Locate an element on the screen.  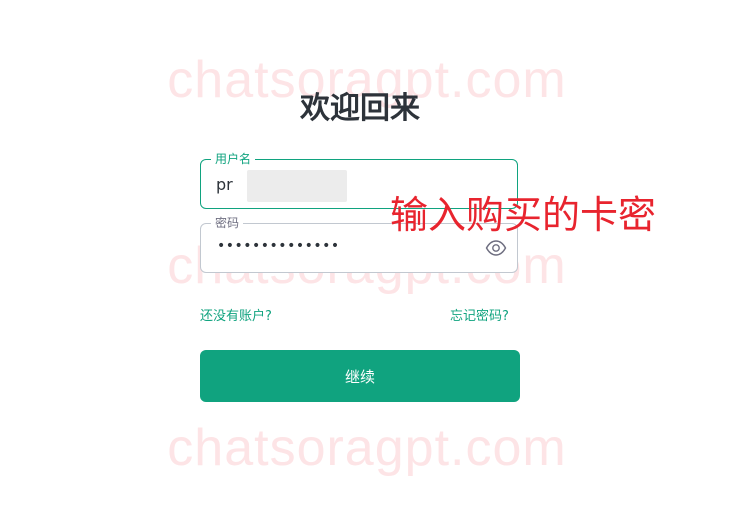
eye-icon is located at coordinates (496, 248).